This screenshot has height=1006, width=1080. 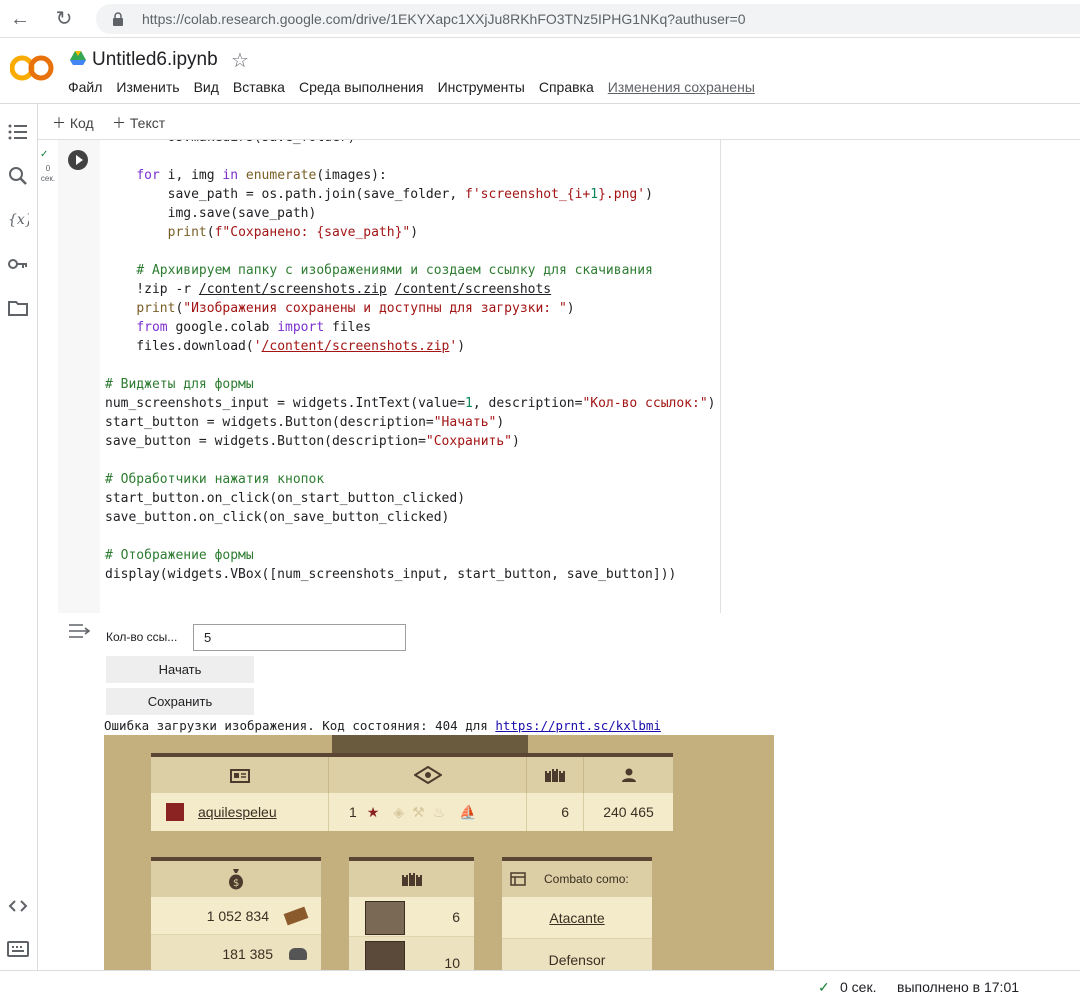 I want to click on castles-header-icon, so click(x=411, y=879).